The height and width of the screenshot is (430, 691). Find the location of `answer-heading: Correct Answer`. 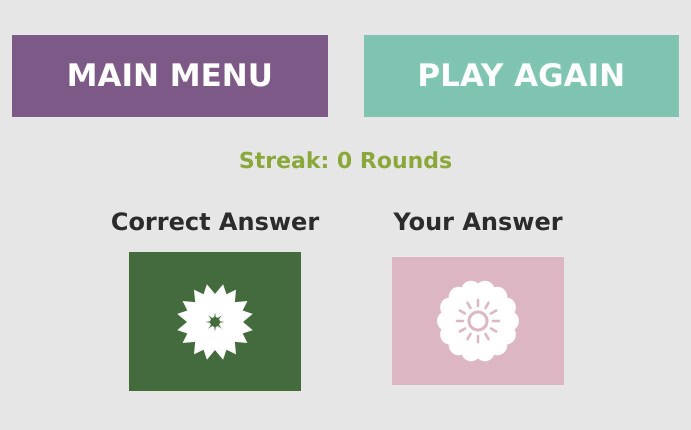

answer-heading: Correct Answer is located at coordinates (215, 222).